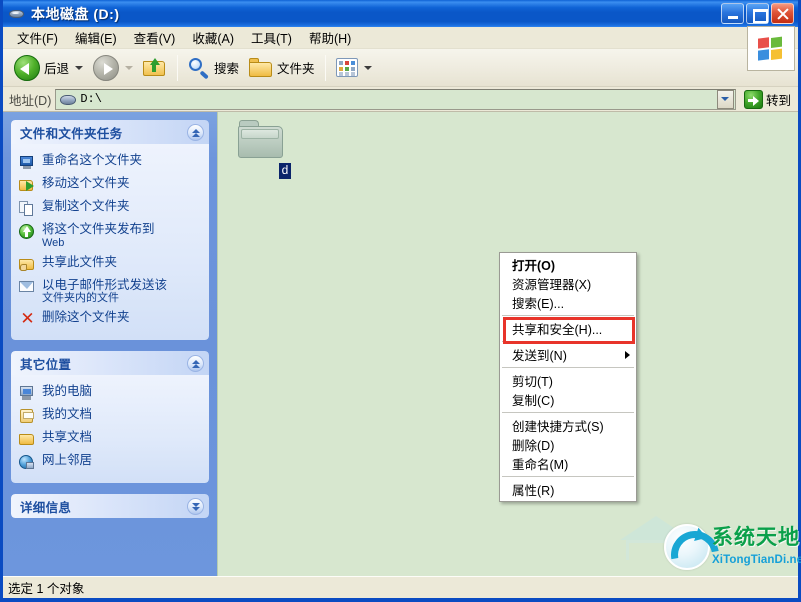  I want to click on ctx-properties: 属性(R), so click(568, 489).